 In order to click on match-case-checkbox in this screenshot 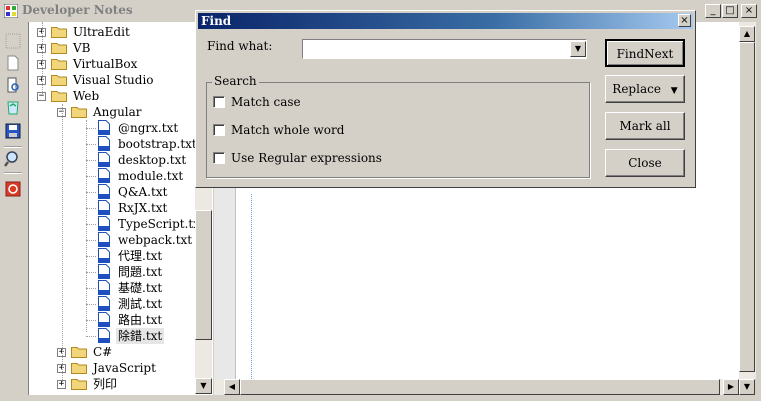, I will do `click(219, 102)`.